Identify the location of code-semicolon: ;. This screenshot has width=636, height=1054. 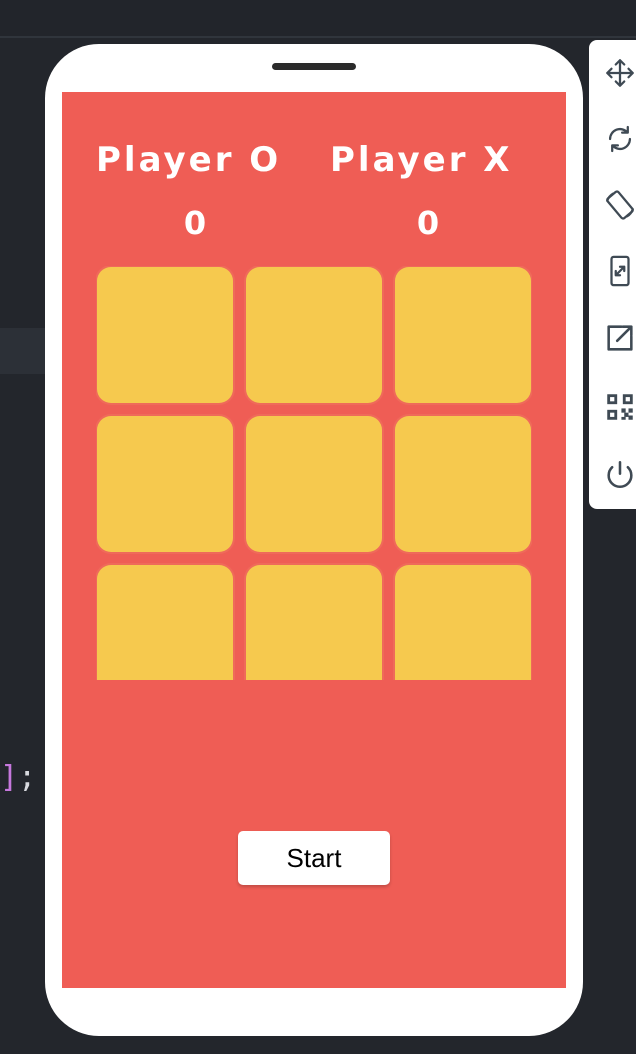
(27, 777).